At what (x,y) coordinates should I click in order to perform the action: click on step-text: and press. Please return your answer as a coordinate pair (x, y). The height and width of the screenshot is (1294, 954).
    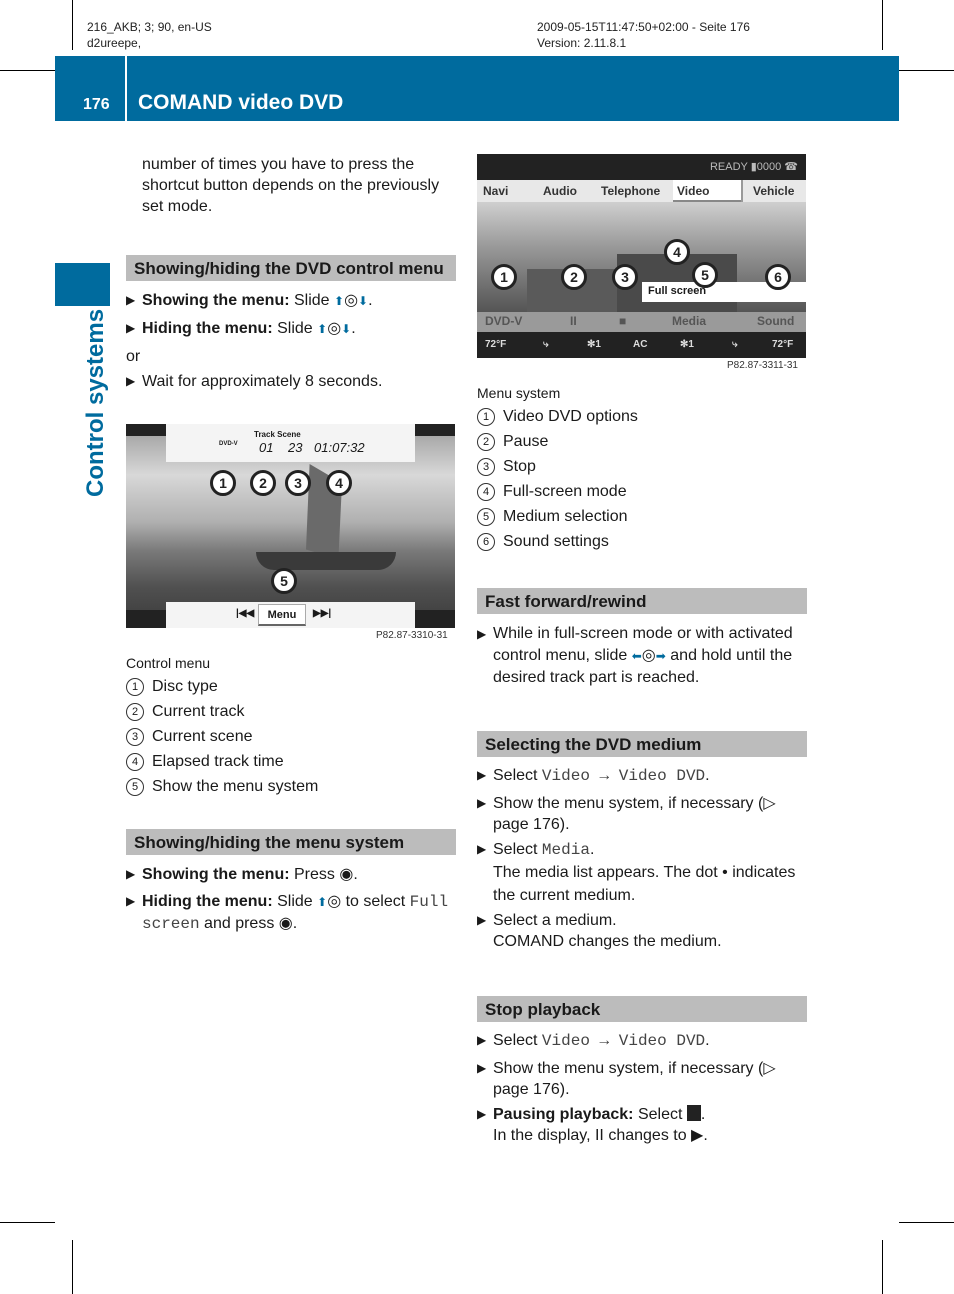
    Looking at the image, I should click on (239, 923).